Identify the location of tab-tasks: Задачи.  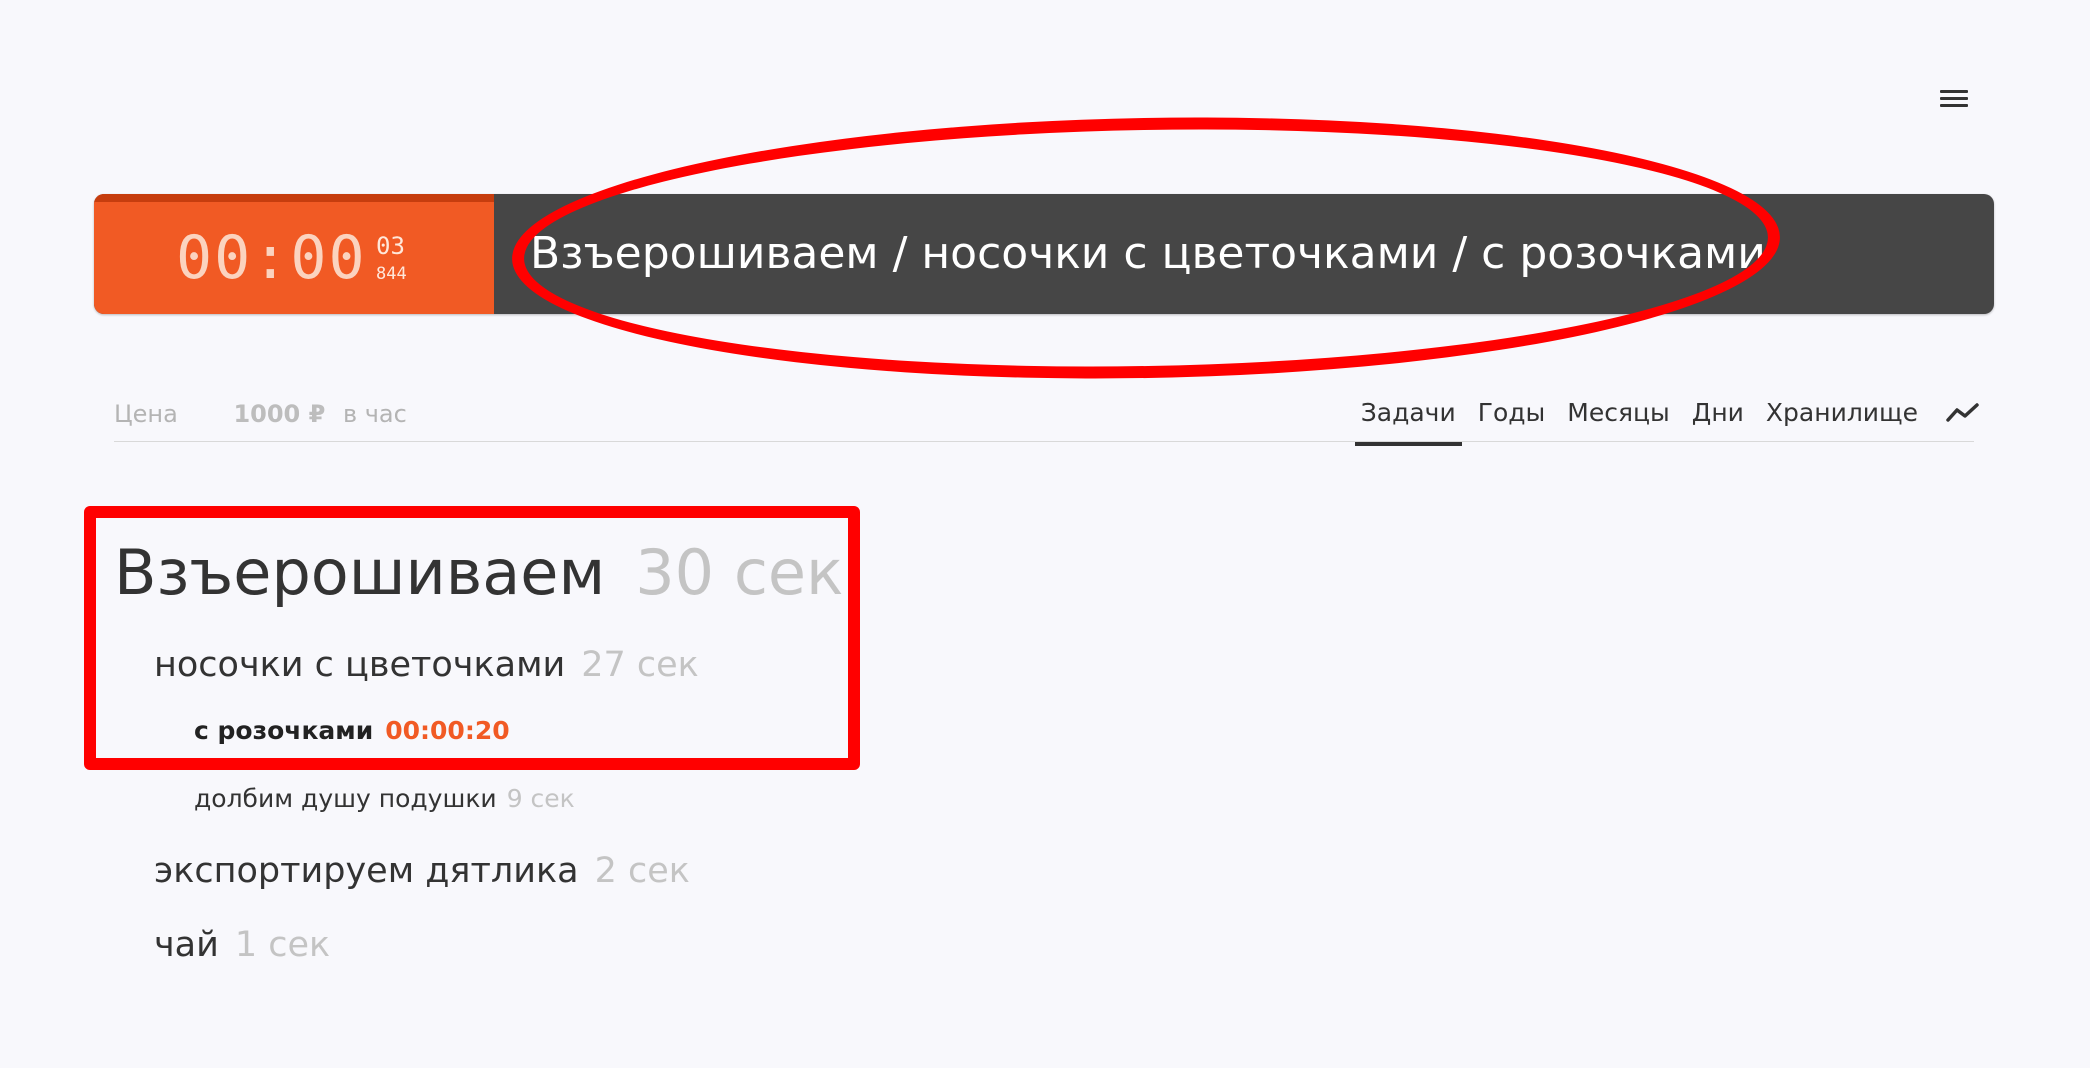
(1408, 414).